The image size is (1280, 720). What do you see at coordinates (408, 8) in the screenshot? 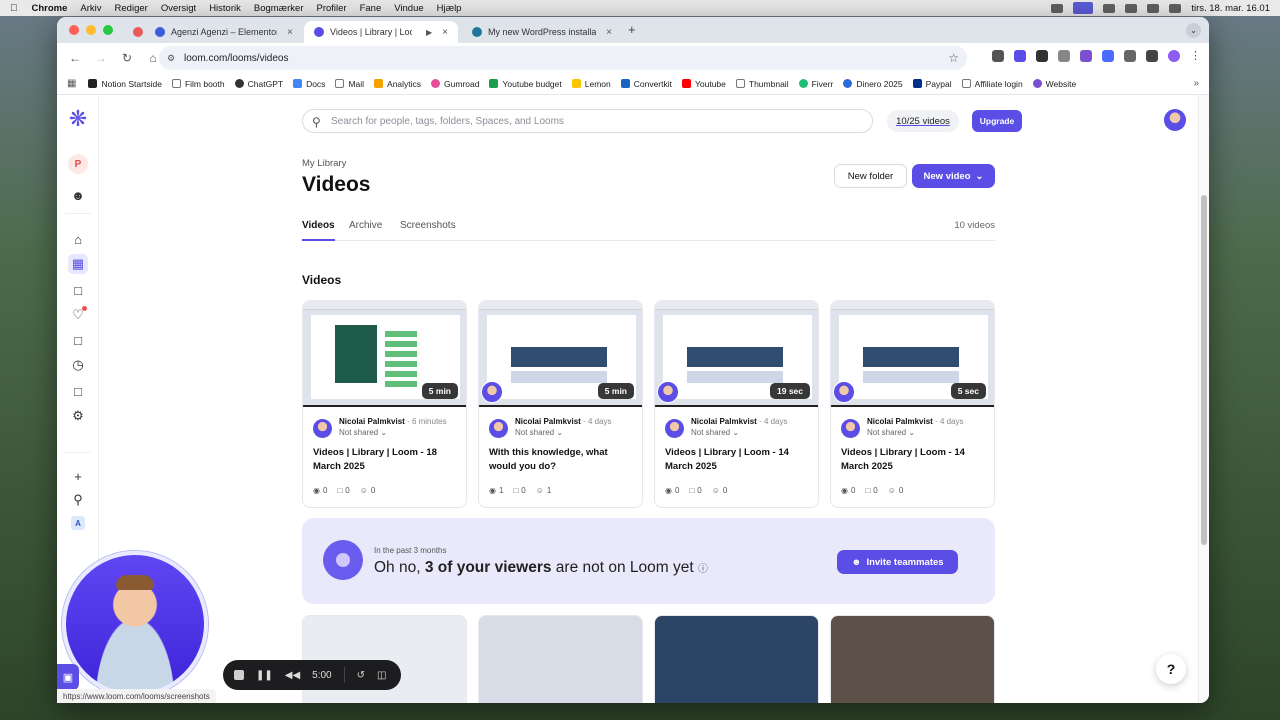
I see `menu-vindue: Vindue` at bounding box center [408, 8].